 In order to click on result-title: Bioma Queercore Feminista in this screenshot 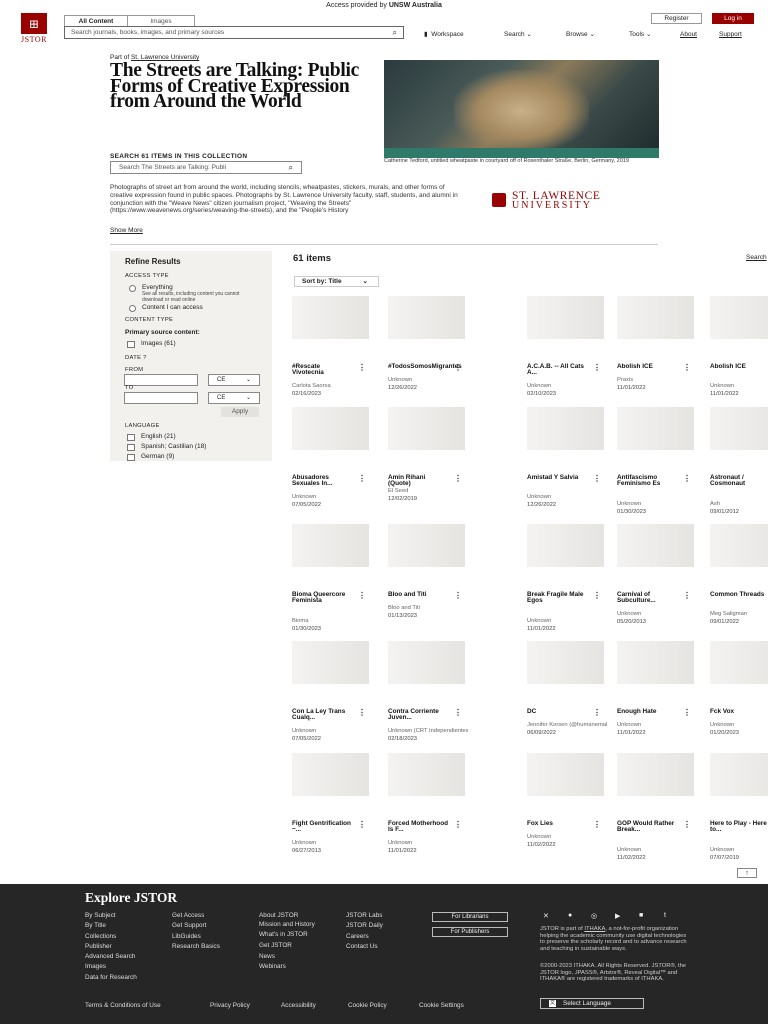, I will do `click(322, 598)`.